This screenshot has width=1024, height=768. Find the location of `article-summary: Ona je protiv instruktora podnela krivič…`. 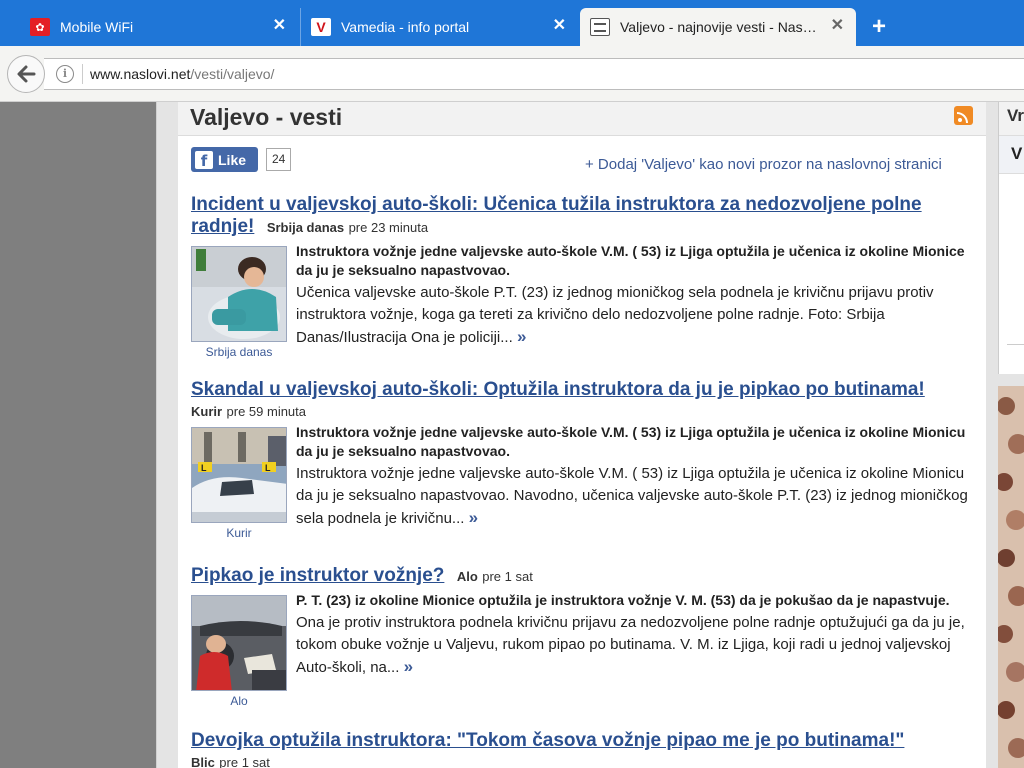

article-summary: Ona je protiv instruktora podnela krivič… is located at coordinates (630, 645).